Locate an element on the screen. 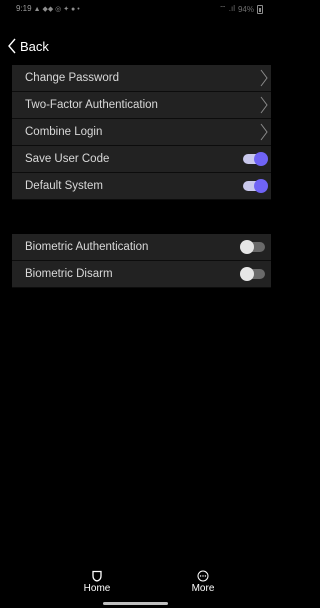 This screenshot has width=320, height=608. bottom-nav: Home More is located at coordinates (135, 588).